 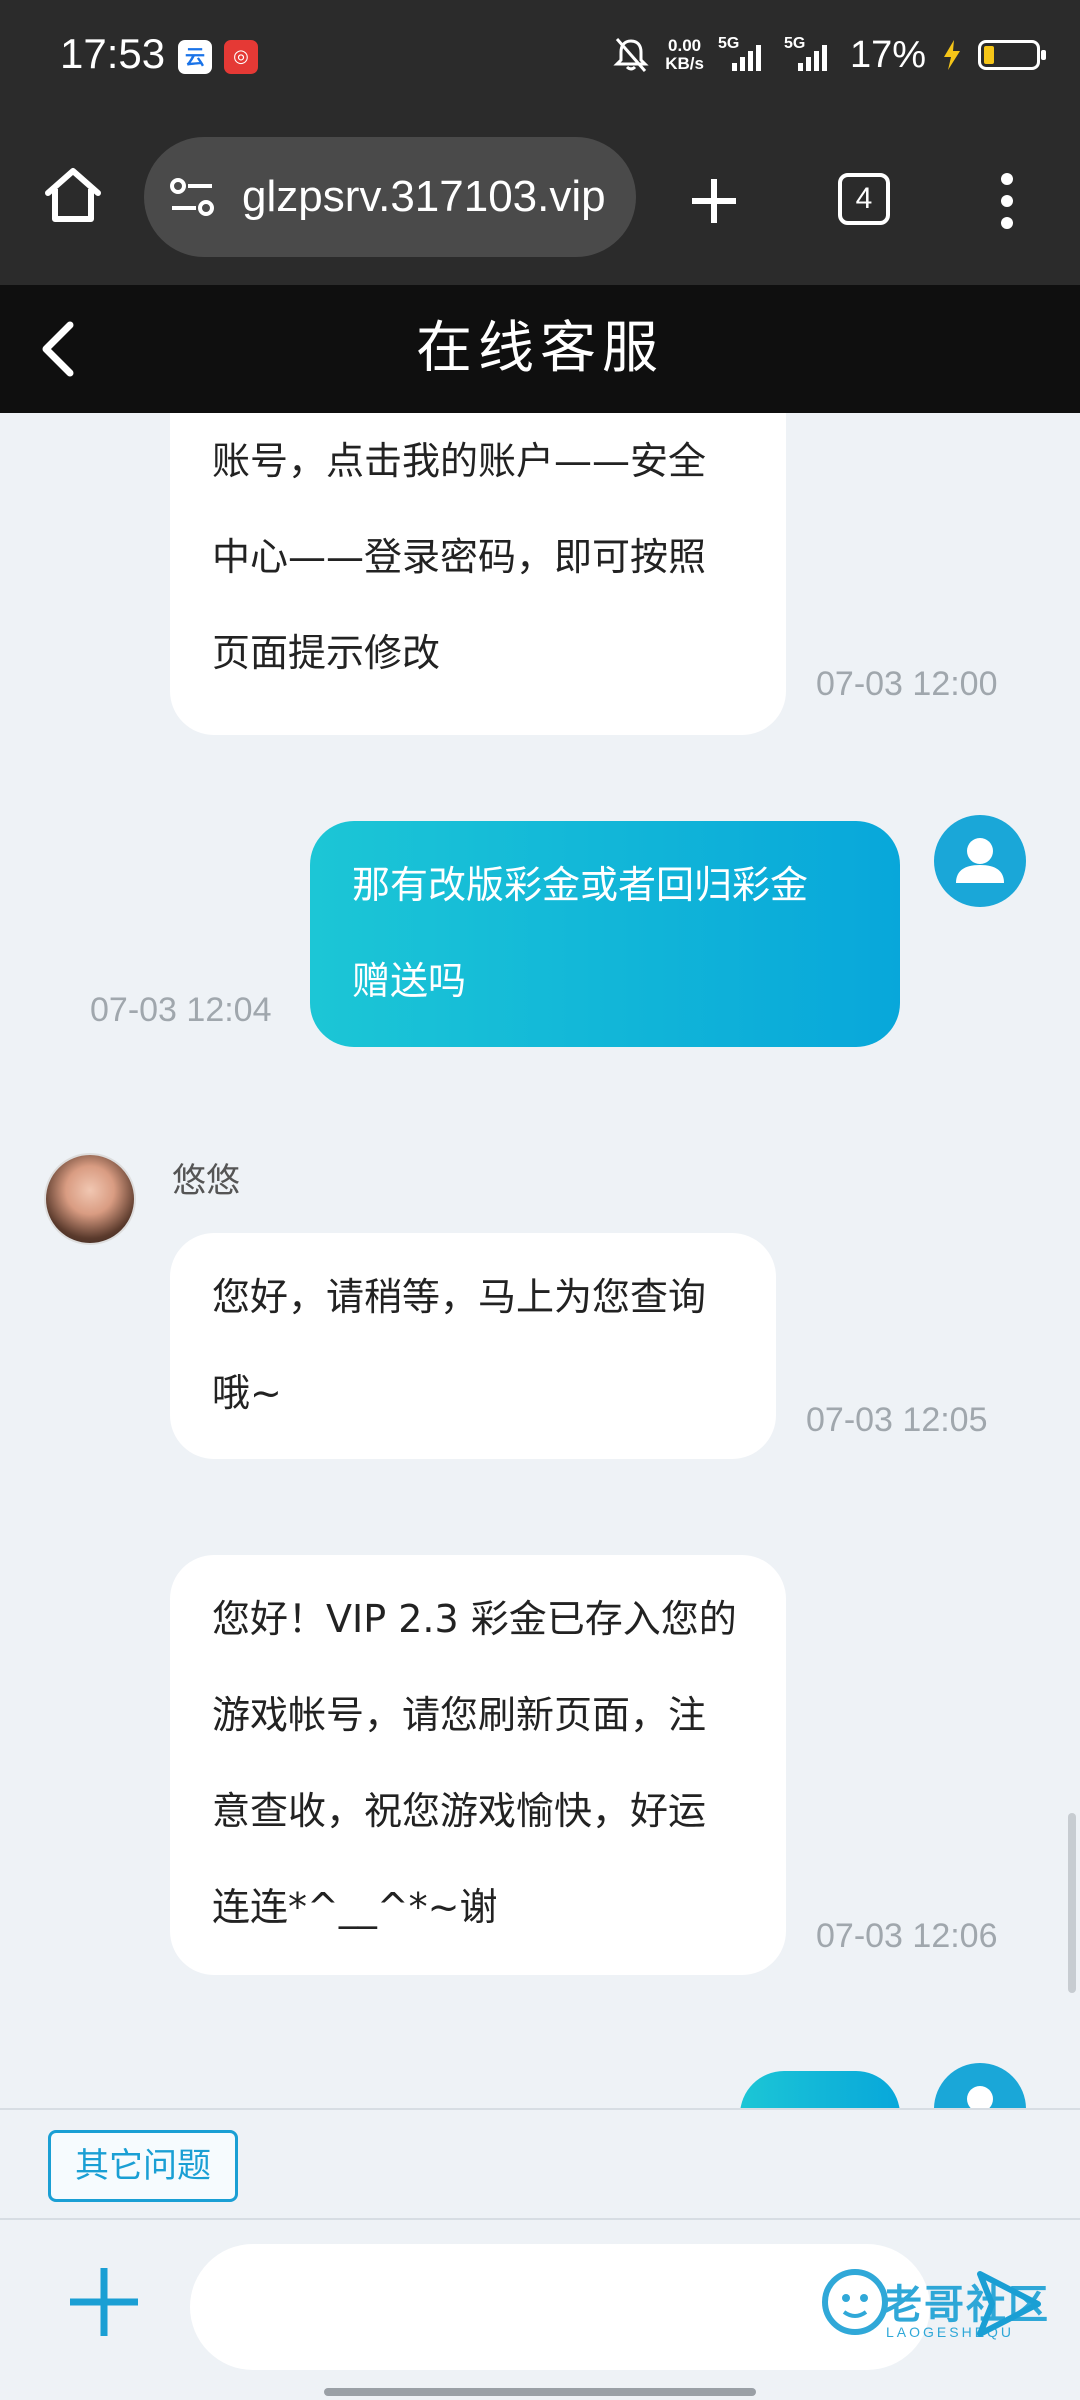 What do you see at coordinates (864, 199) in the screenshot?
I see `tab-switcher-button: 4` at bounding box center [864, 199].